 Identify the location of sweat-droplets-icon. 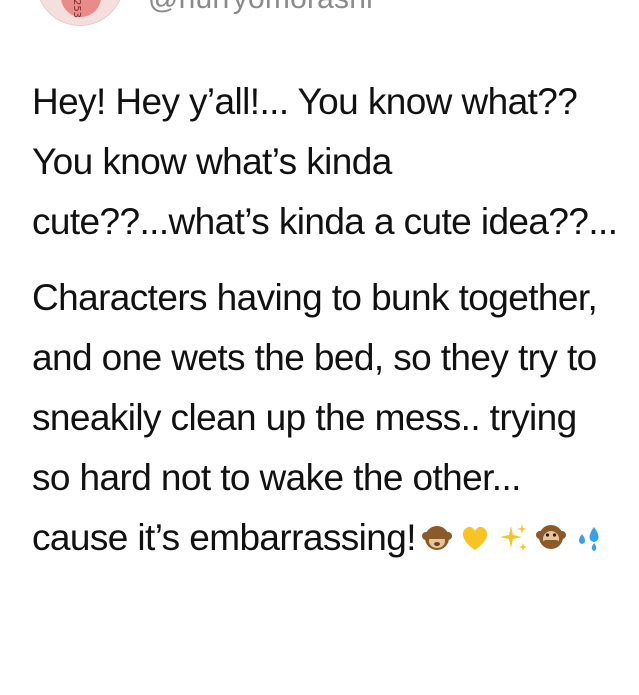
(589, 537).